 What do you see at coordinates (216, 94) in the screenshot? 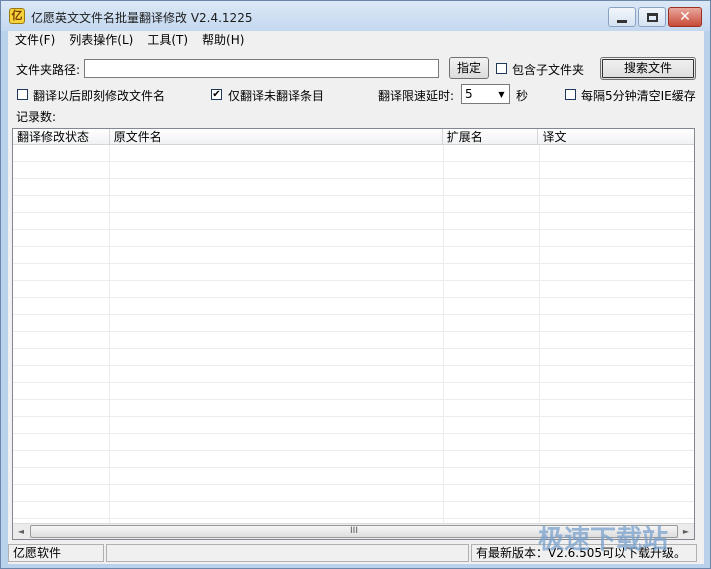
I see `only-untranslated-checkbox: ✔` at bounding box center [216, 94].